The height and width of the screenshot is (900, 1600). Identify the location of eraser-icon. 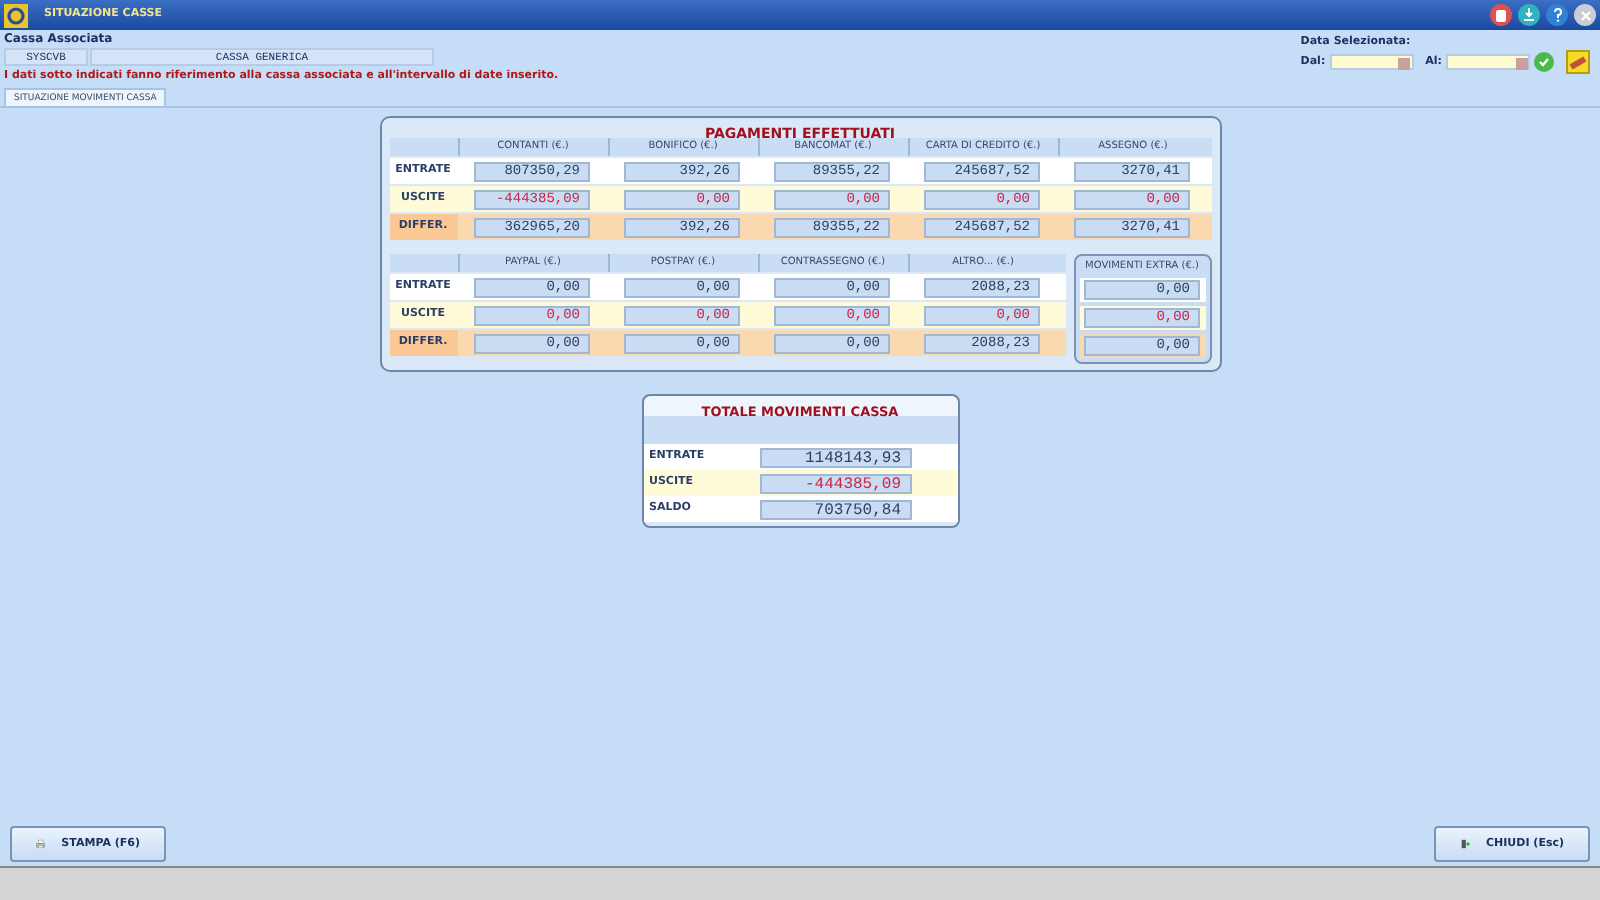
(1578, 62).